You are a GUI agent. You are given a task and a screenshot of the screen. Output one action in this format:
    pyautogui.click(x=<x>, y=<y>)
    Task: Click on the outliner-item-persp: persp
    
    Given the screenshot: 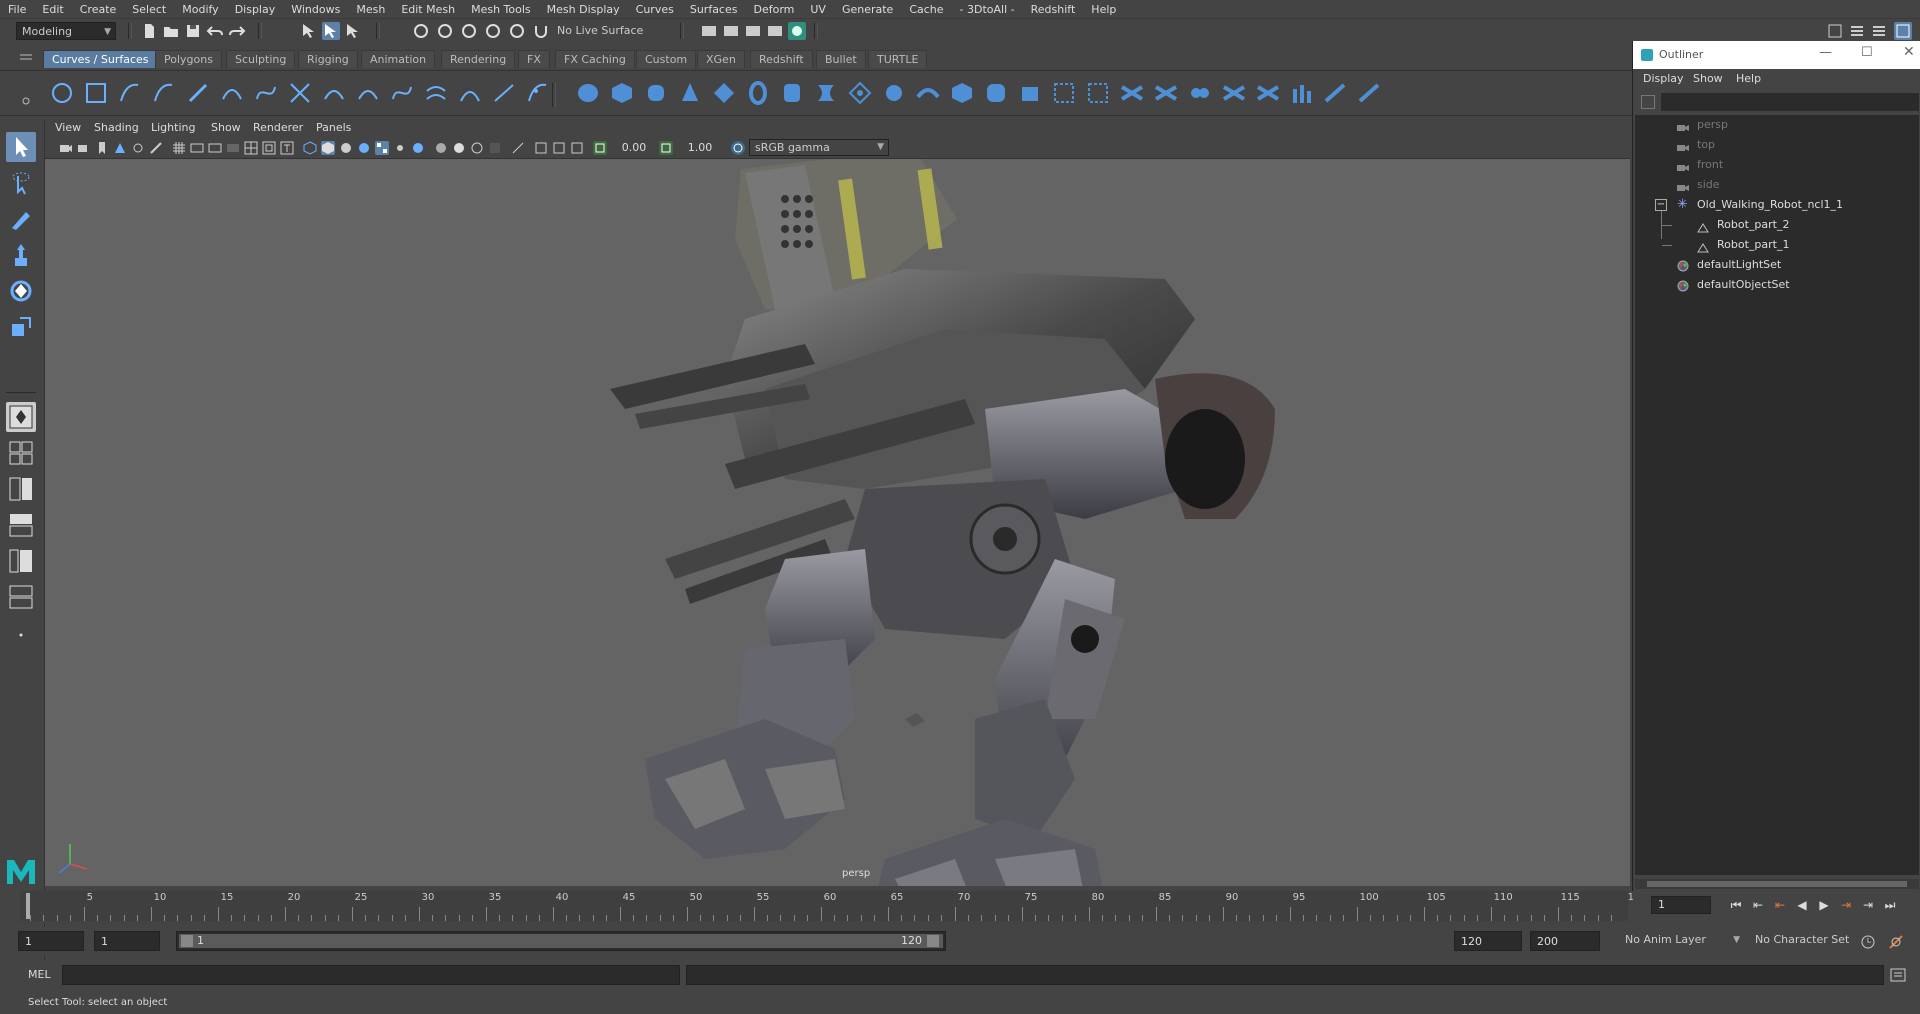 What is the action you would take?
    pyautogui.click(x=1777, y=125)
    